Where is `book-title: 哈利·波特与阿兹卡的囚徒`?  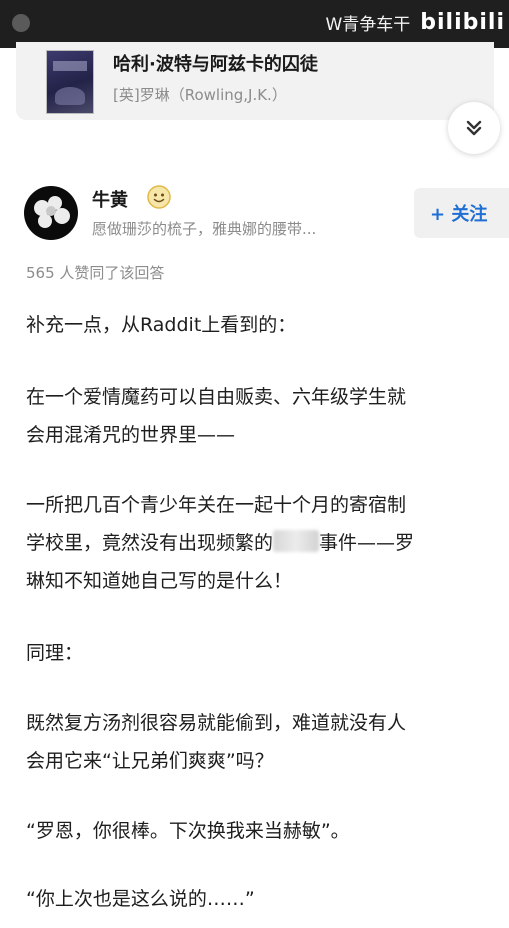 book-title: 哈利·波特与阿兹卡的囚徒 is located at coordinates (215, 64).